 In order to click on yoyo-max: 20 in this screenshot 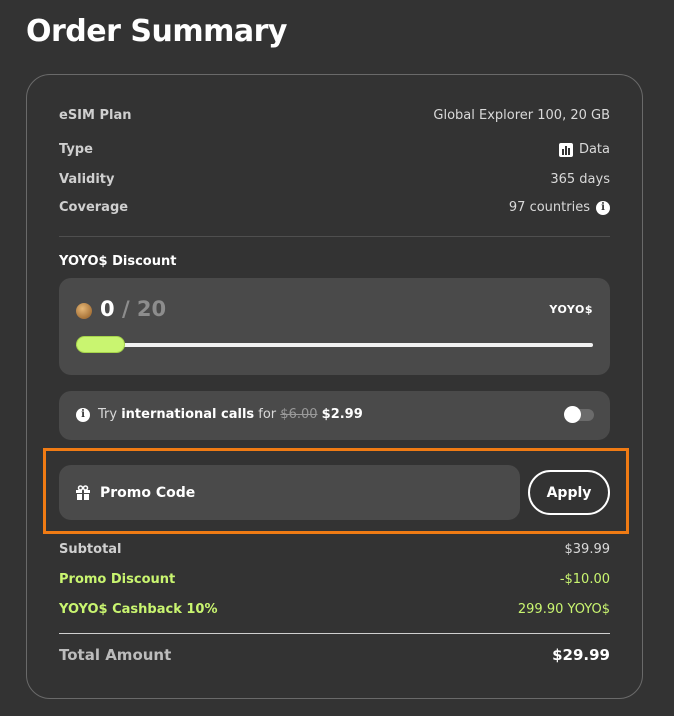, I will do `click(151, 309)`.